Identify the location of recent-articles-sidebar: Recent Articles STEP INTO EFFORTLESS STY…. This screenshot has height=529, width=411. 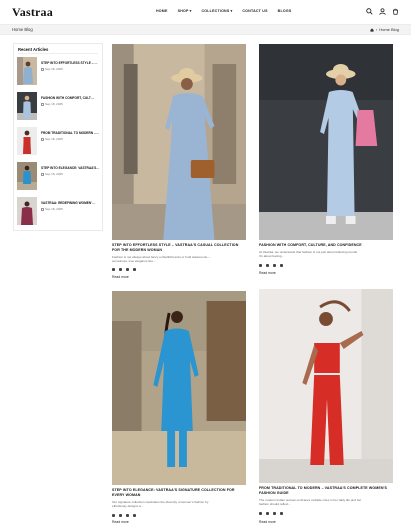
(58, 137).